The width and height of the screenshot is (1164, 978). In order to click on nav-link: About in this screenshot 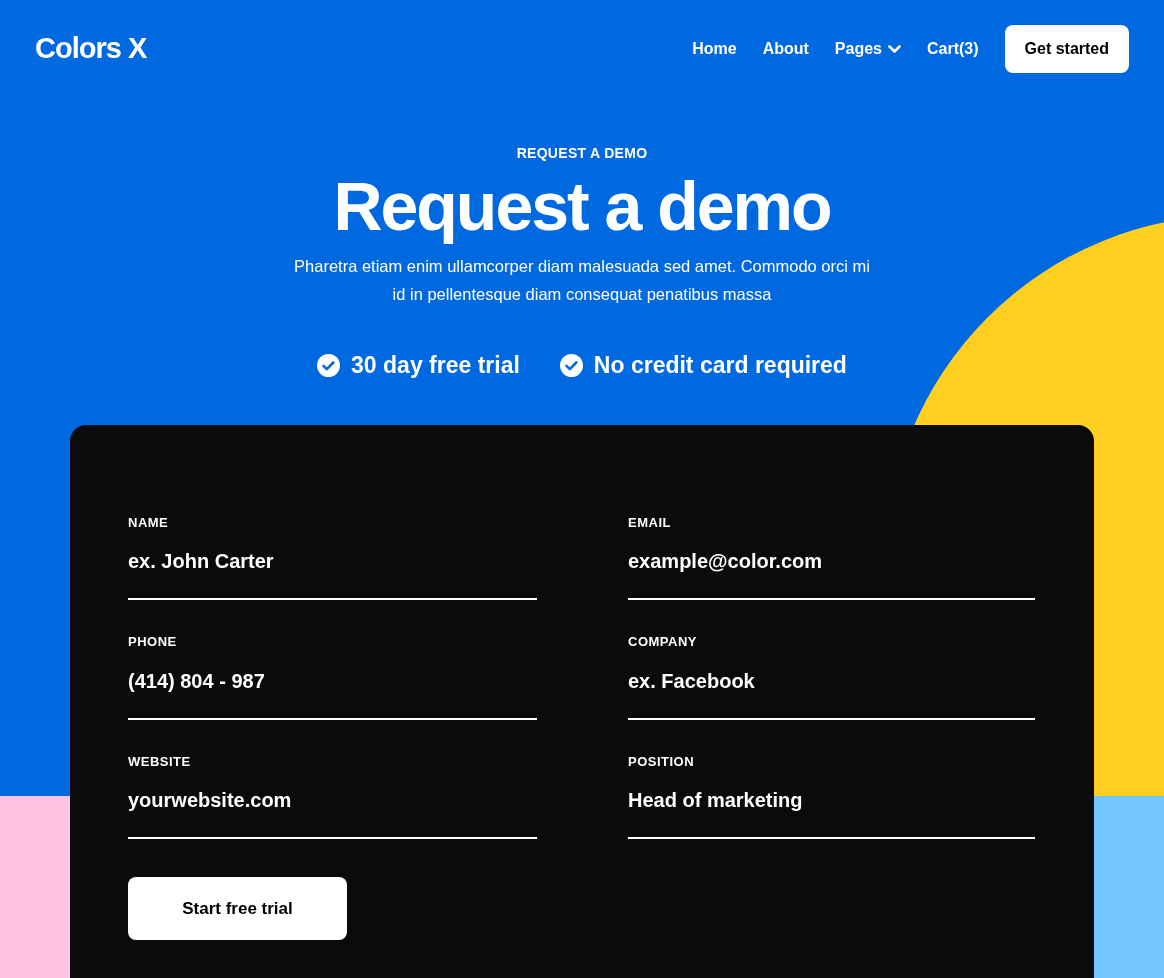, I will do `click(785, 49)`.